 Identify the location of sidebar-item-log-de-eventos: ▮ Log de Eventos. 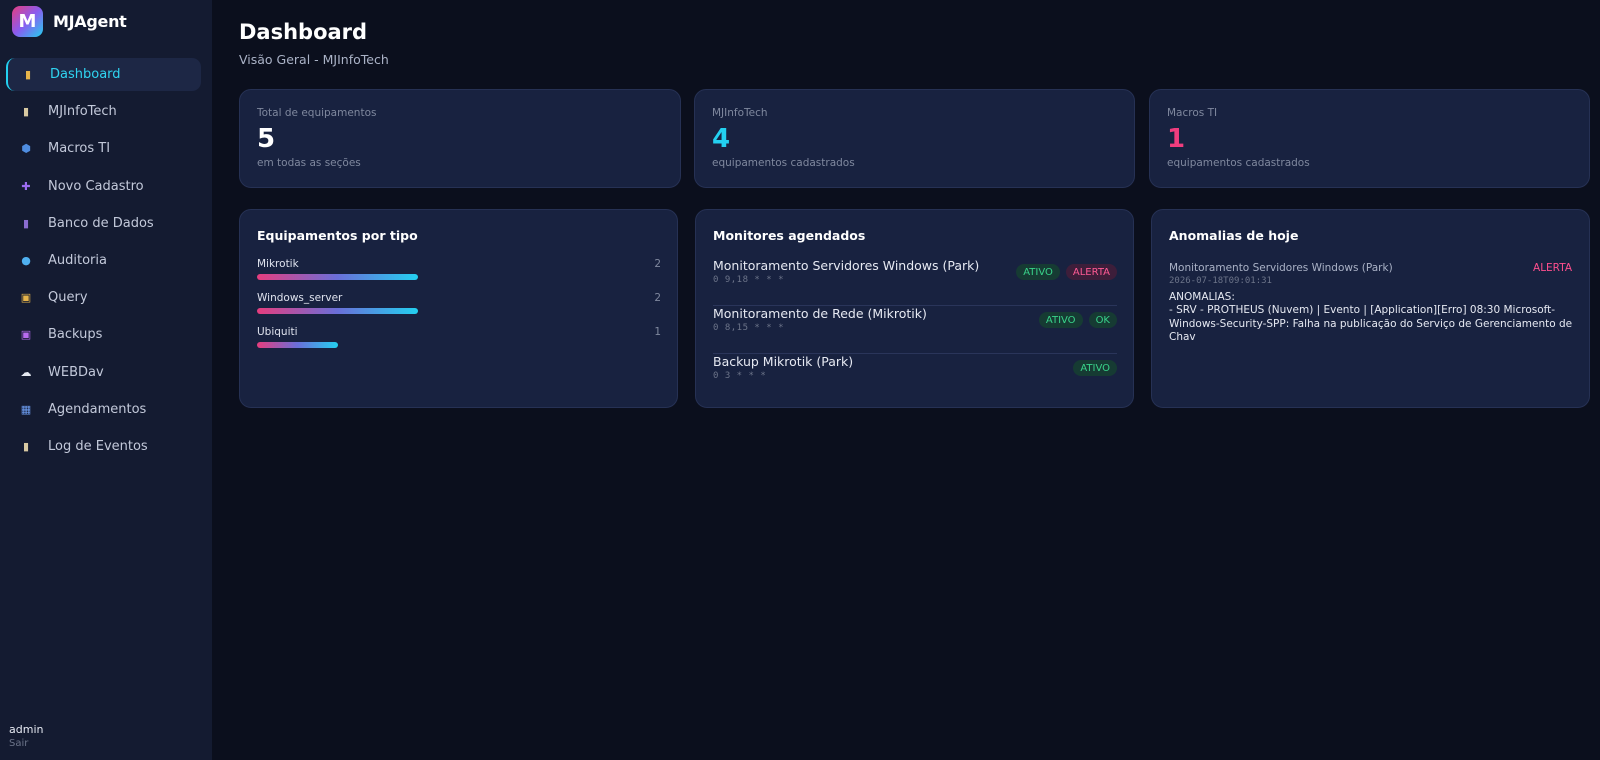
(103, 446).